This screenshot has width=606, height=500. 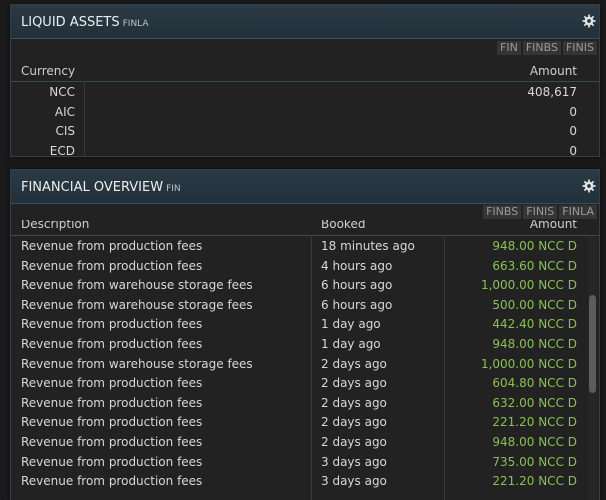 I want to click on amount-cell: 735.00 NCC D, so click(x=534, y=461).